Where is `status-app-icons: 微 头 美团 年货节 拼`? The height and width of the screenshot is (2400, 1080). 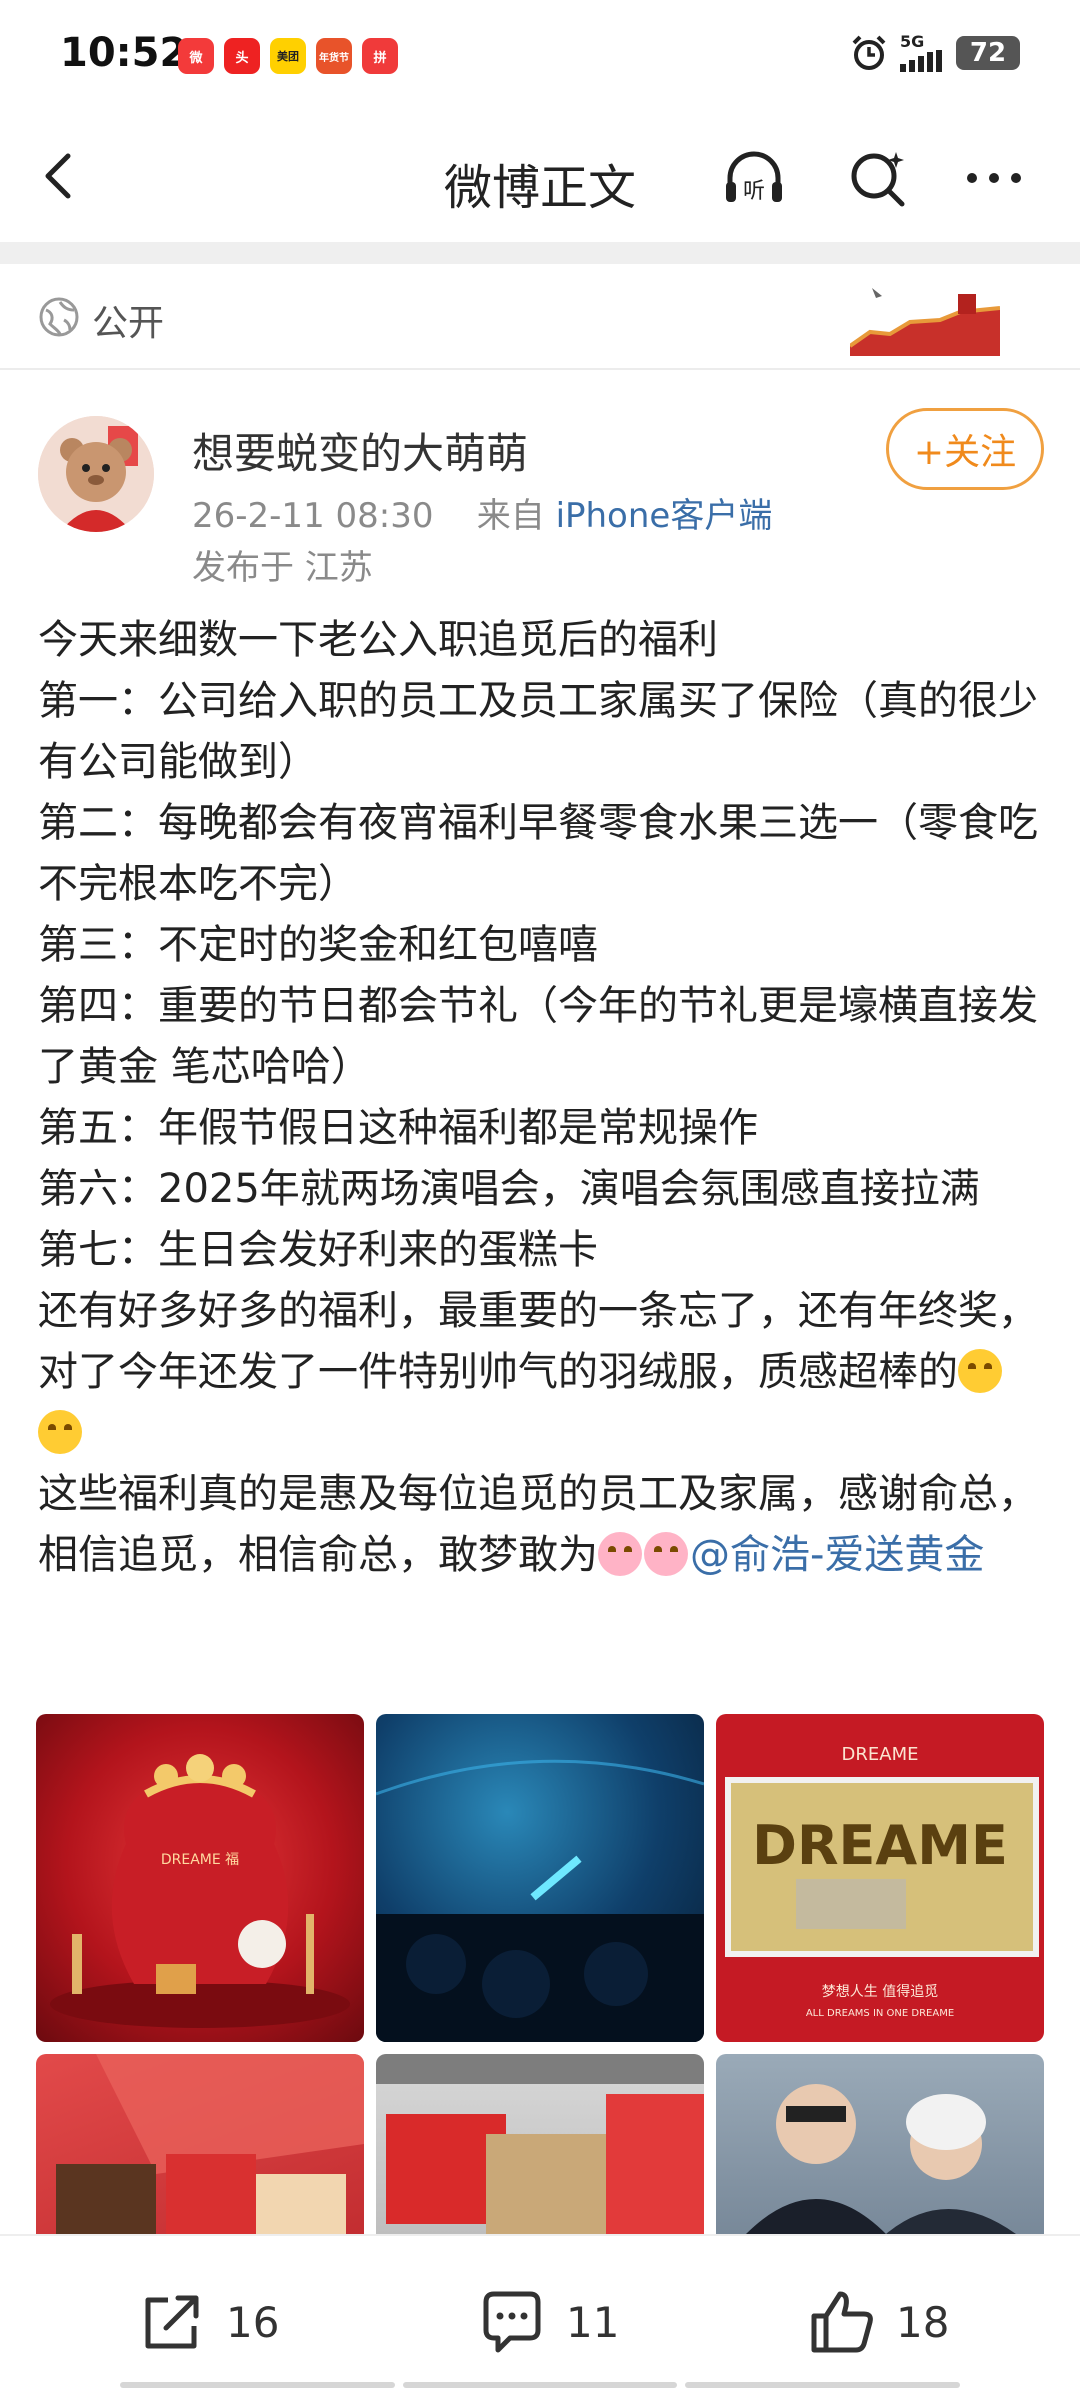
status-app-icons: 微 头 美团 年货节 拼 is located at coordinates (288, 56).